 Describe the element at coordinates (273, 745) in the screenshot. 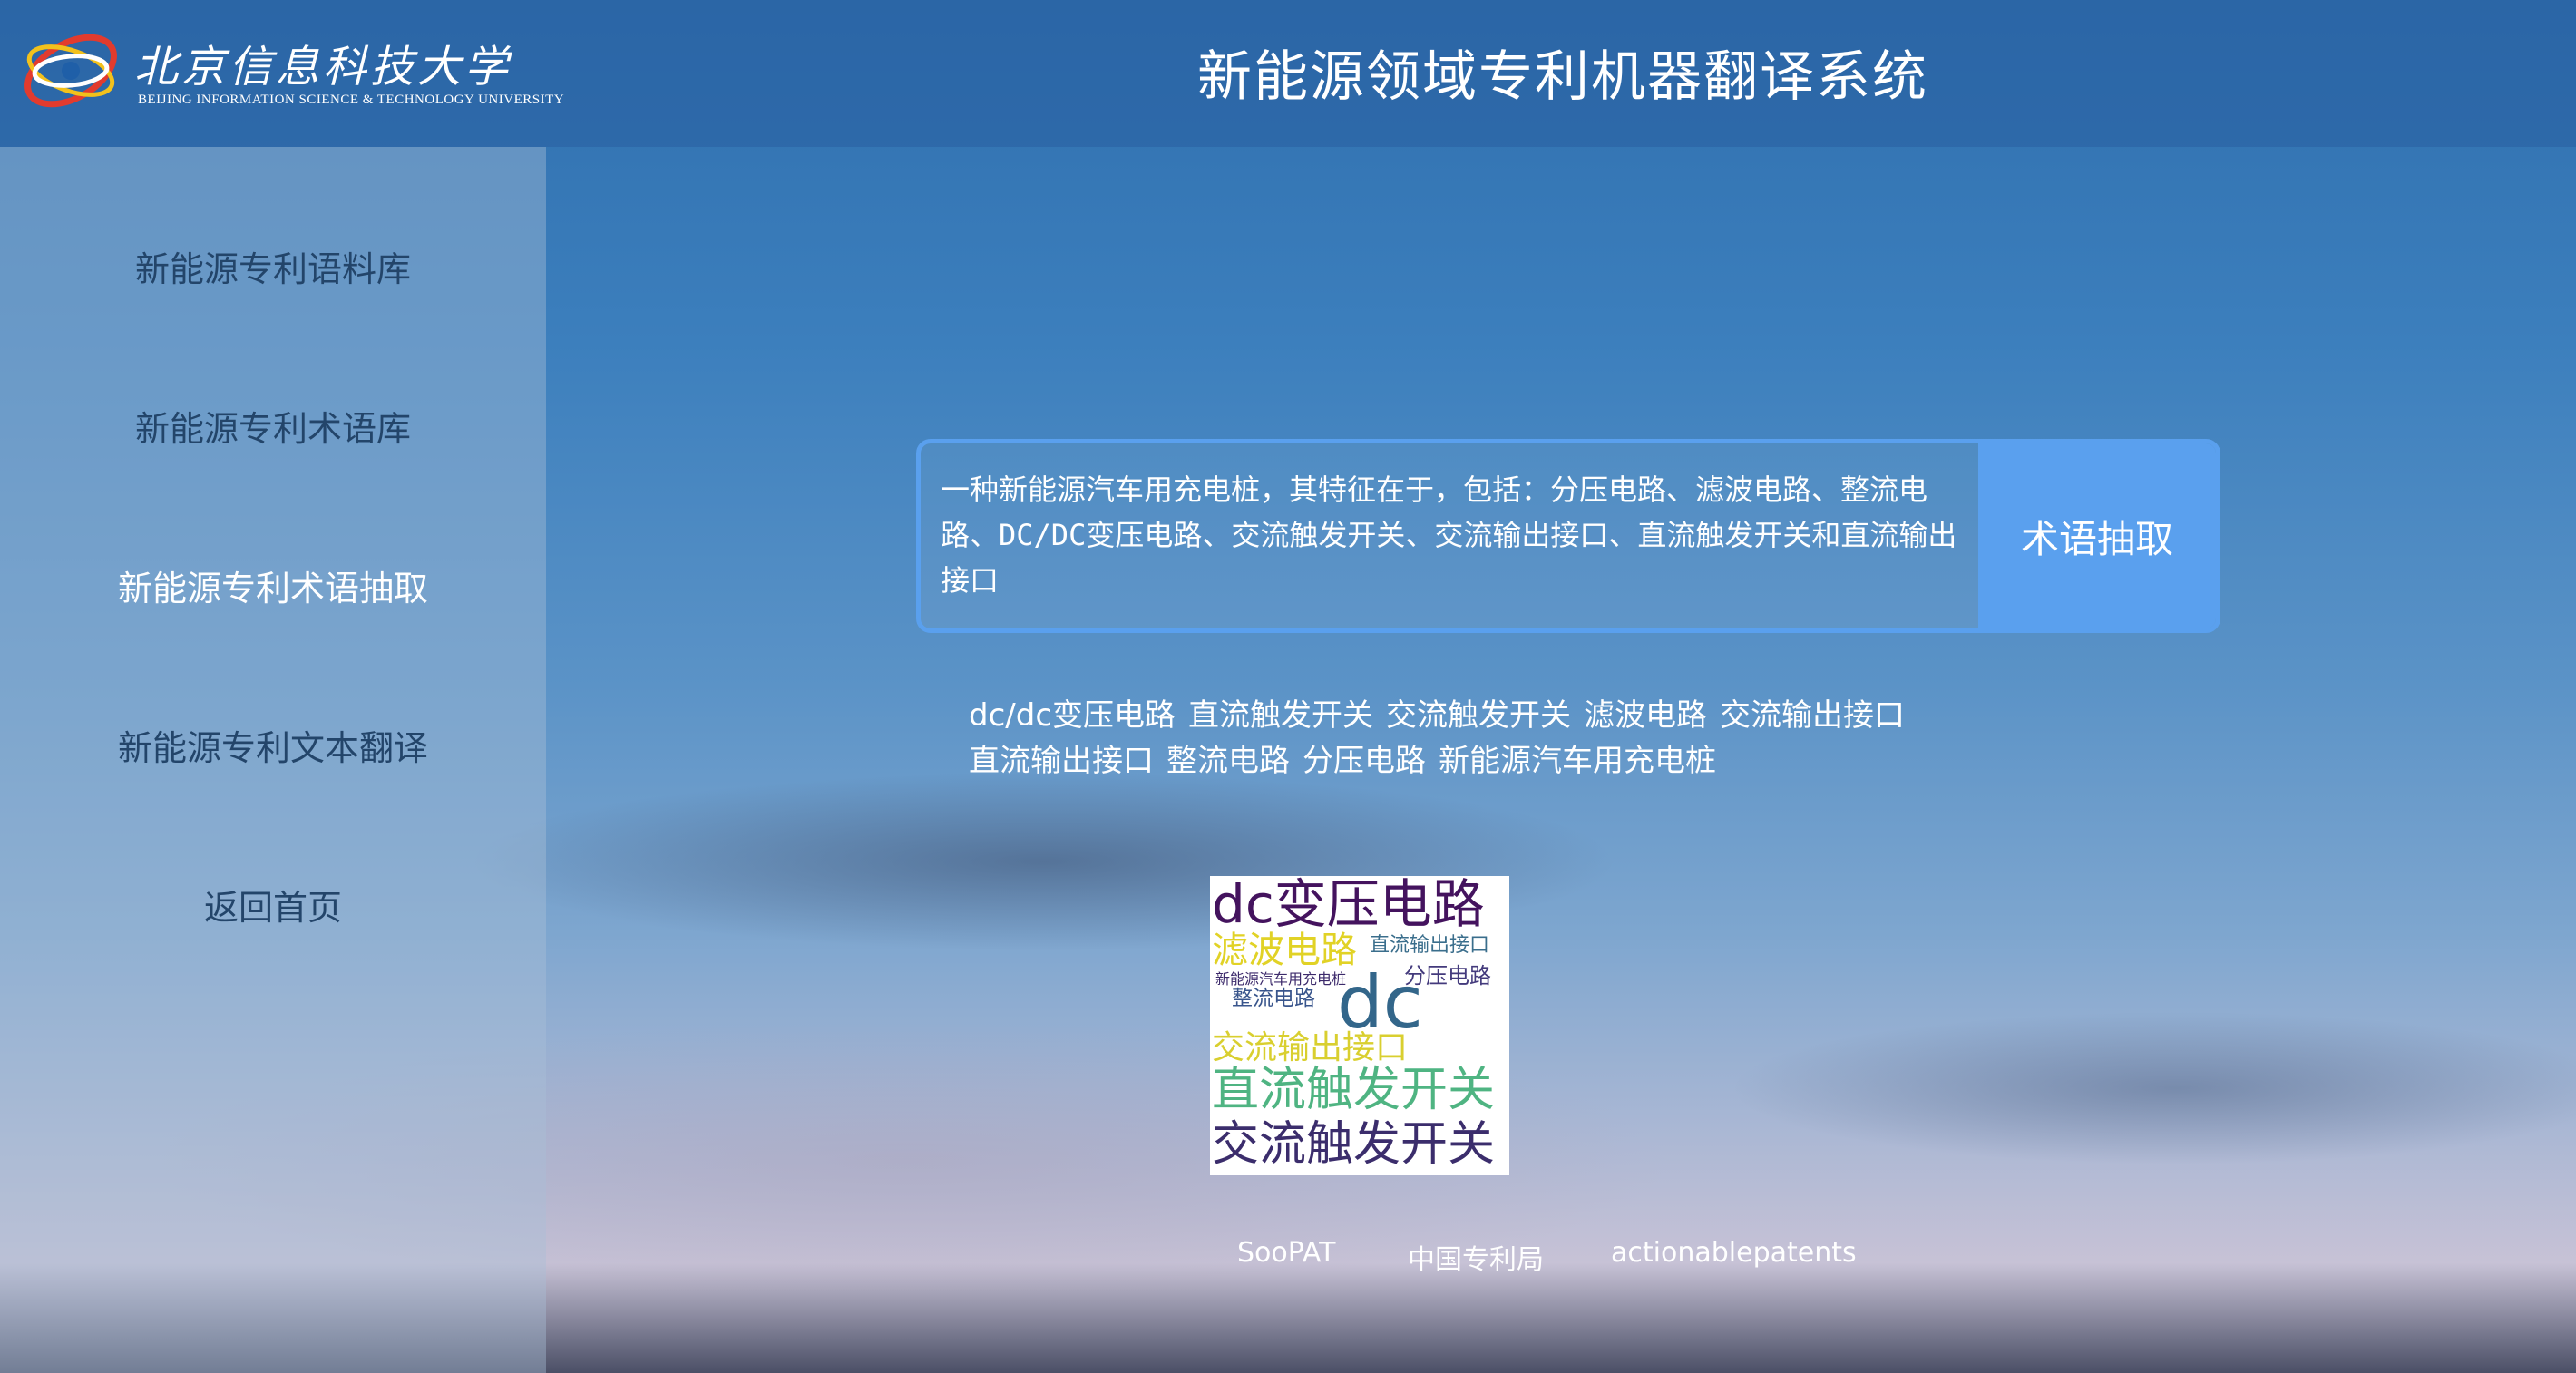

I see `sidebar-item-translation: 新能源专利文本翻译` at that location.